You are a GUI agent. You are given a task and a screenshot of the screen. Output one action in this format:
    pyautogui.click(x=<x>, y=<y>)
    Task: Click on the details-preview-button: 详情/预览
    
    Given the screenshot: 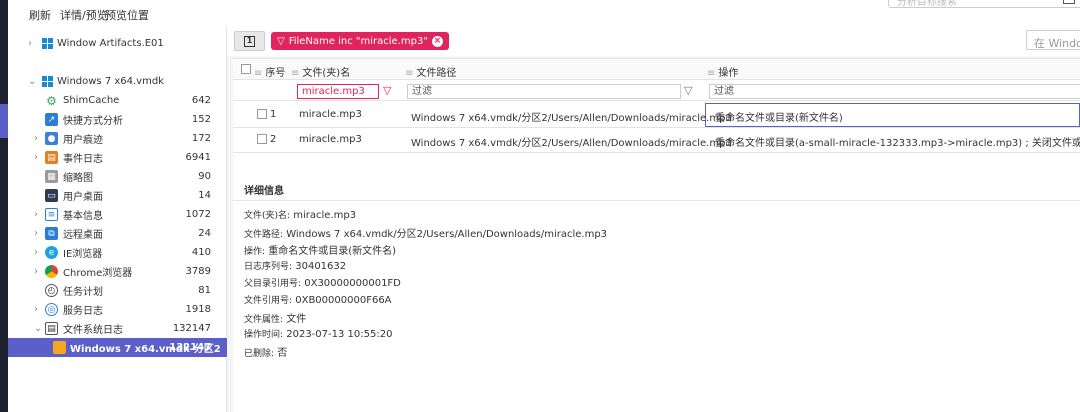 What is the action you would take?
    pyautogui.click(x=84, y=15)
    